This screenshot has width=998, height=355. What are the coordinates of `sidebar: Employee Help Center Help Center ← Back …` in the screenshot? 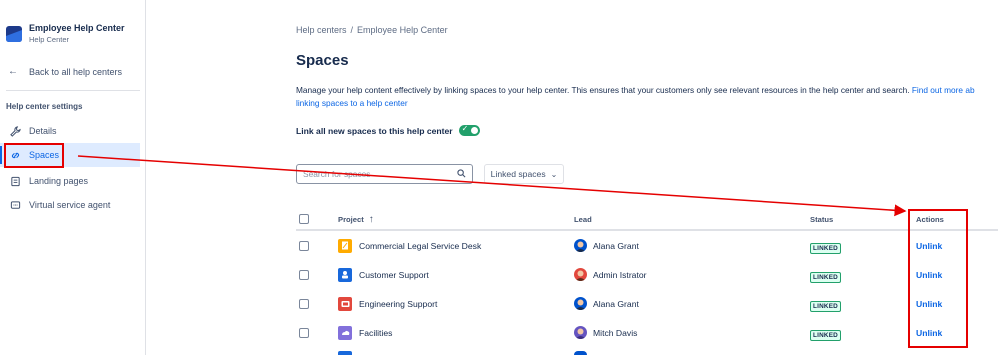 It's located at (73, 177).